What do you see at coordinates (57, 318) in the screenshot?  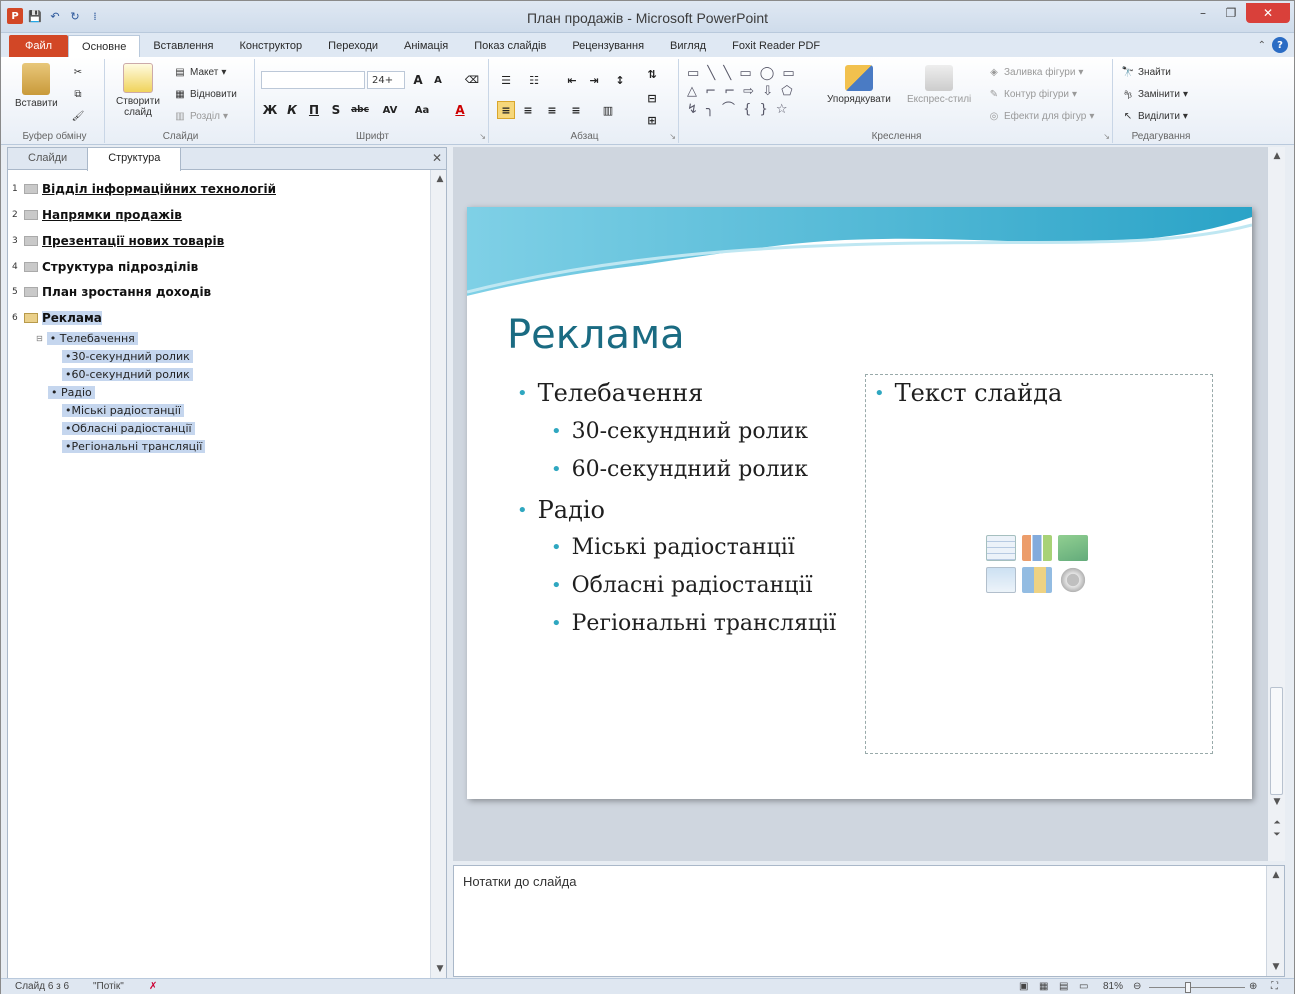 I see `outline-slide-6: 6 Реклама` at bounding box center [57, 318].